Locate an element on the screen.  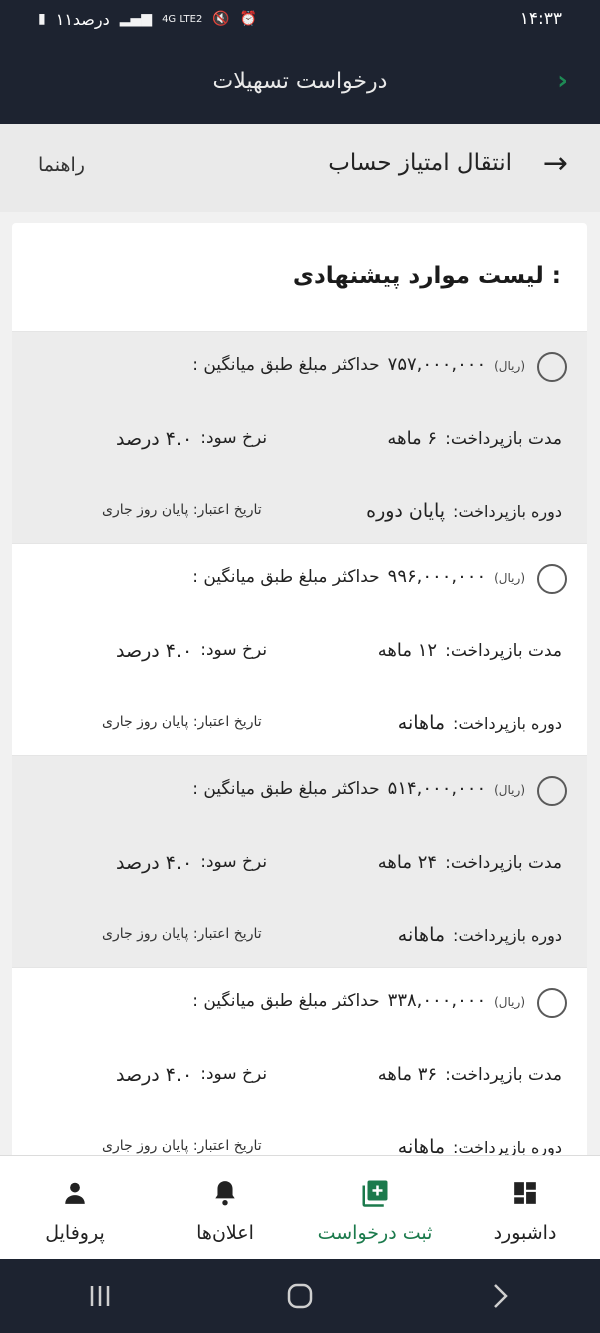
nav-label: ثبت درخواست is located at coordinates (375, 1233).